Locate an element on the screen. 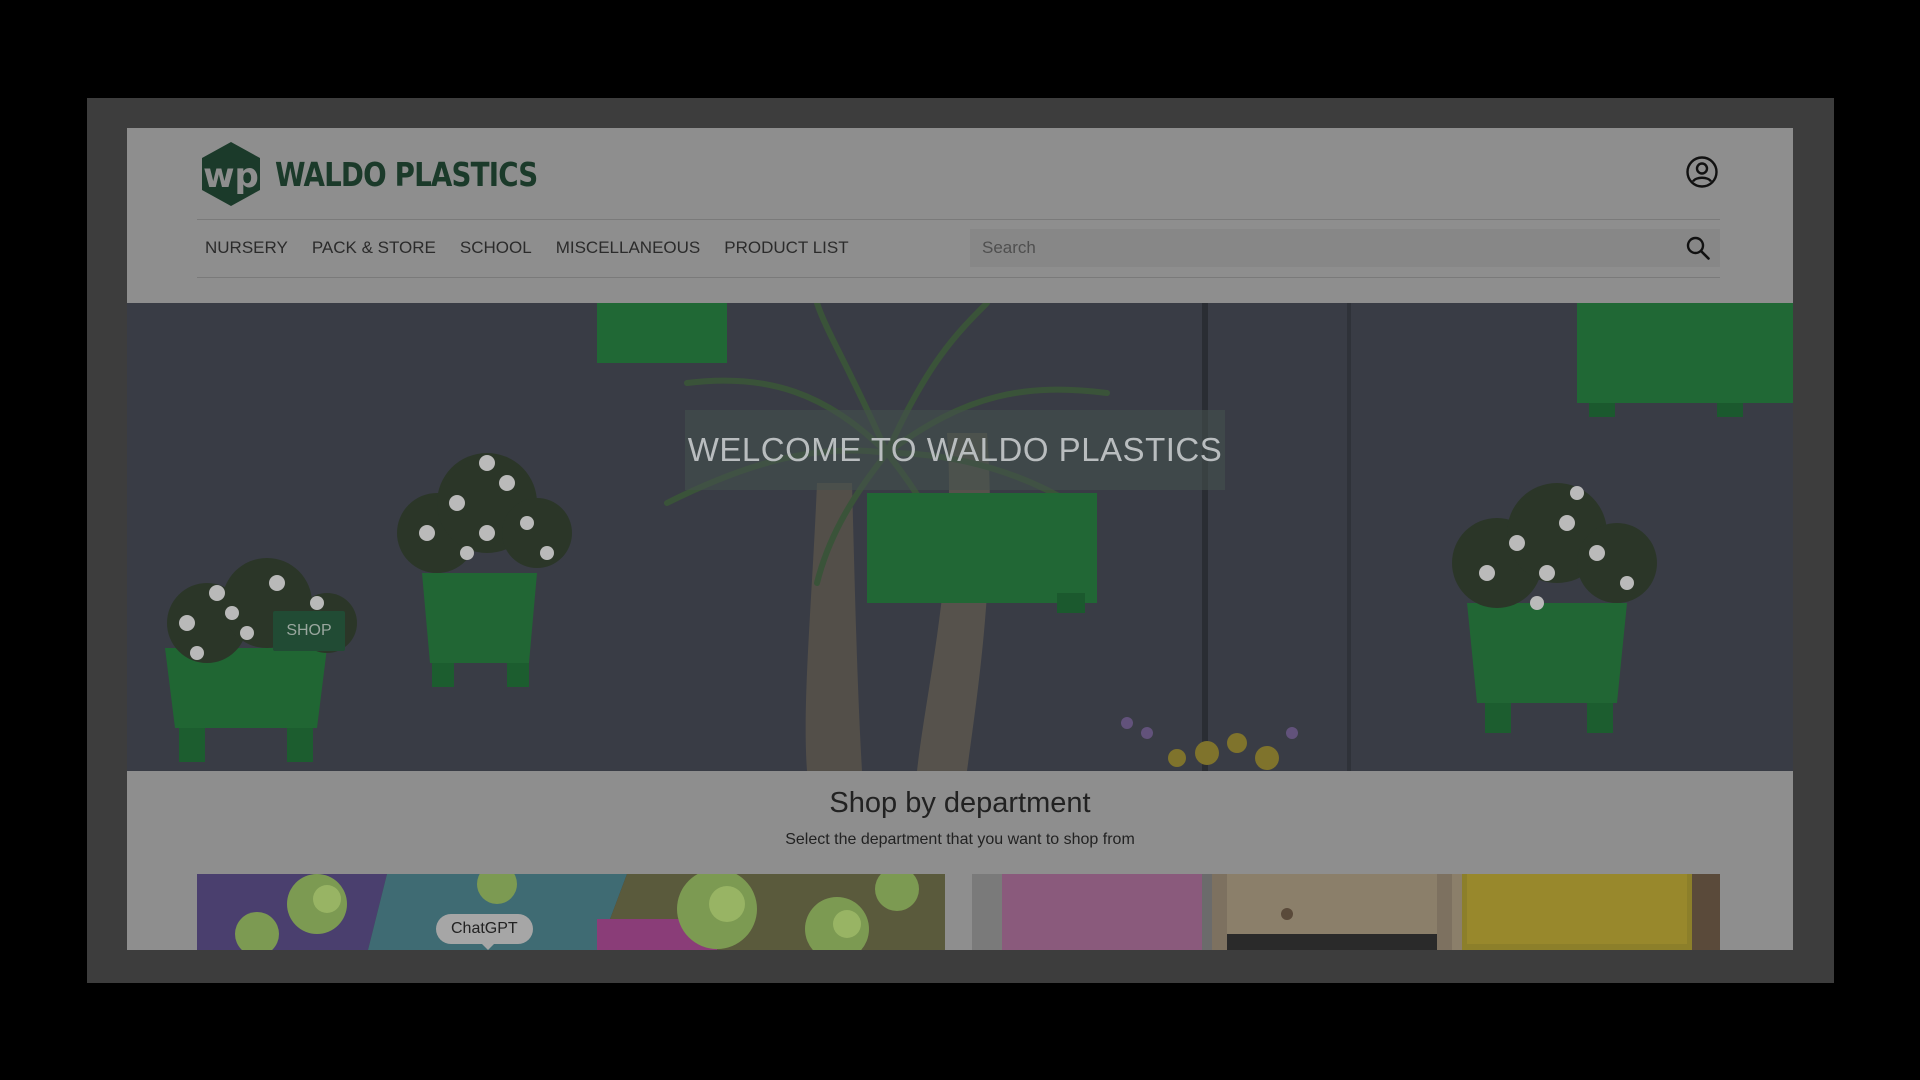 The width and height of the screenshot is (1920, 1080). brand-logo: wp WALDO PLASTICS is located at coordinates (392, 174).